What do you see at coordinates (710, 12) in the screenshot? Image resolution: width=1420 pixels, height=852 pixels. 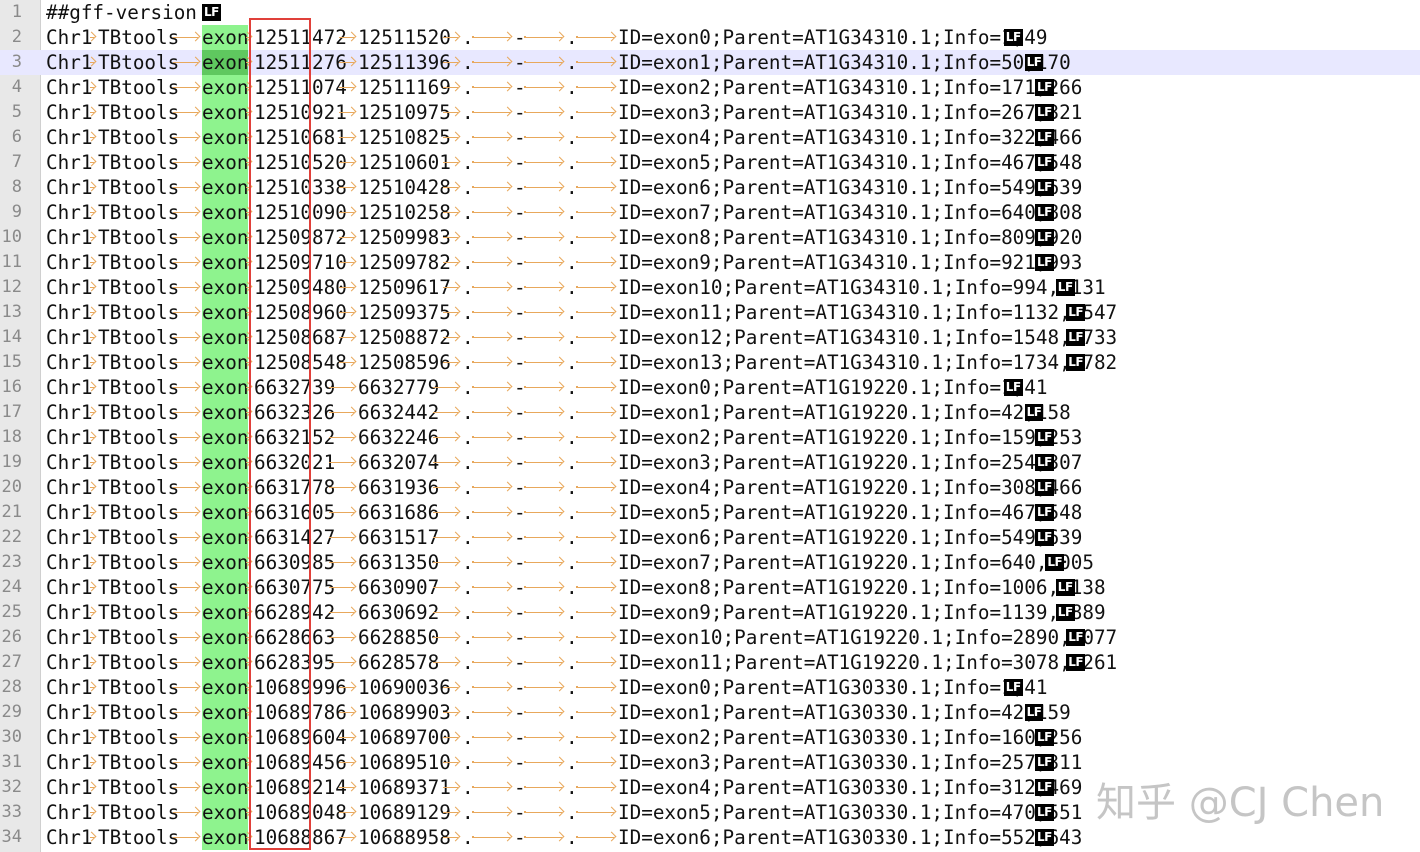 I see `editor-line: 1 ##gff-version 3 LF` at bounding box center [710, 12].